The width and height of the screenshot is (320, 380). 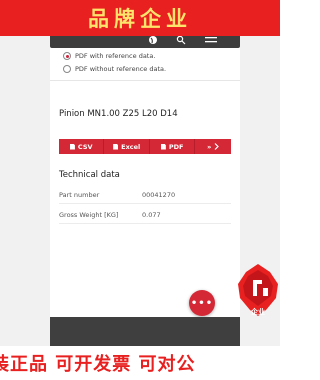 I want to click on more-label: », so click(x=209, y=146).